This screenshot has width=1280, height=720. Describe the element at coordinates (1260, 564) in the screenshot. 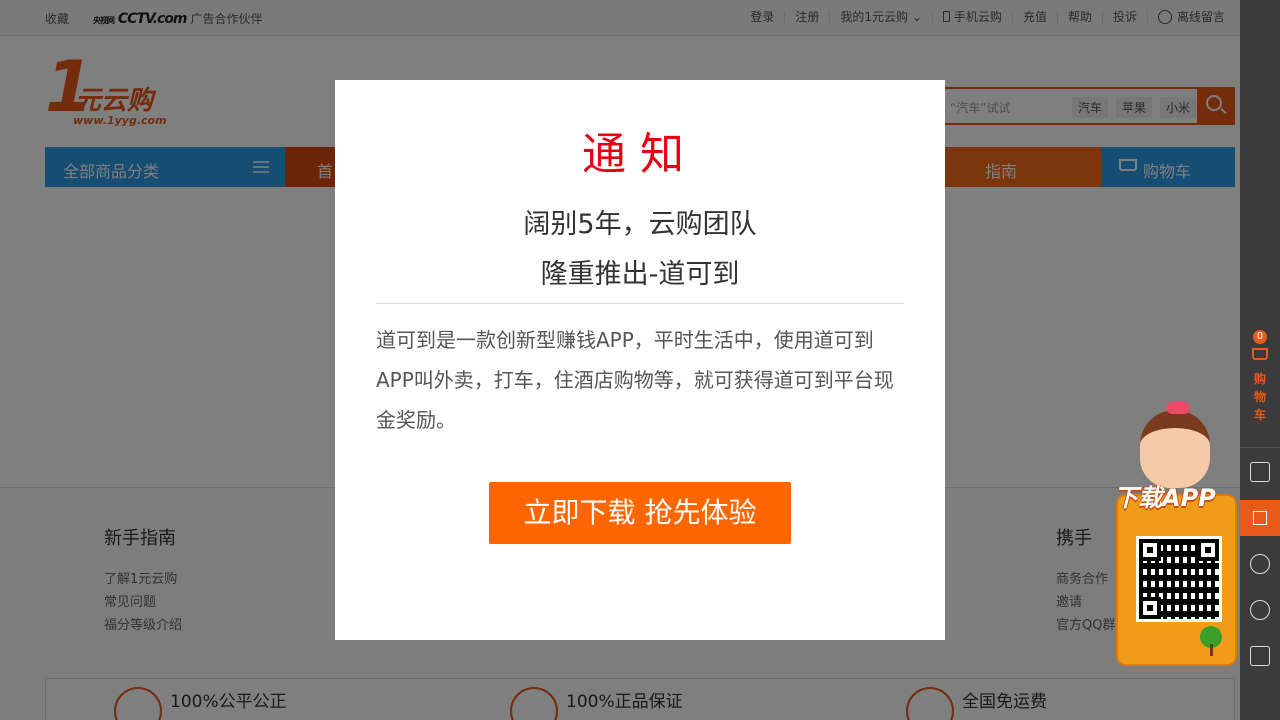

I see `wechat-icon` at that location.